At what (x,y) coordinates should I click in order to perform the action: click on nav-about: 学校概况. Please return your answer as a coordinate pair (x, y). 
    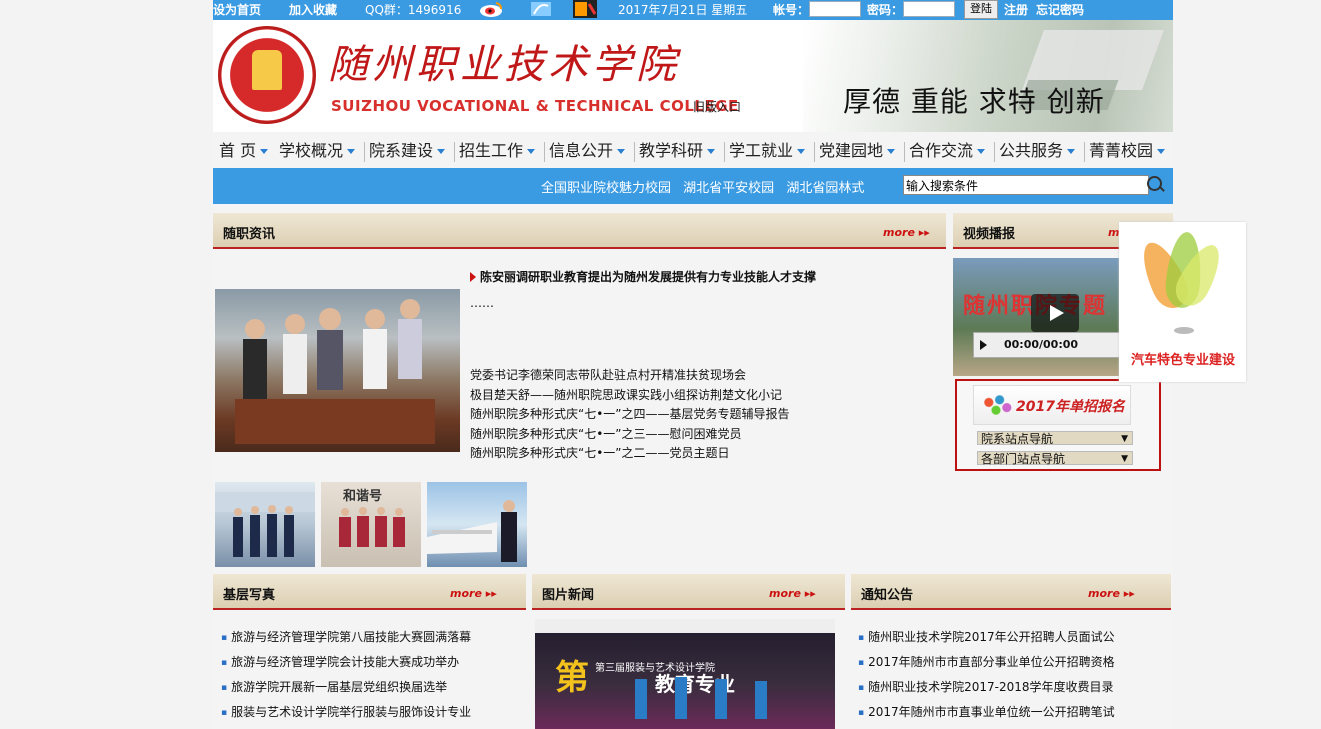
    Looking at the image, I should click on (317, 151).